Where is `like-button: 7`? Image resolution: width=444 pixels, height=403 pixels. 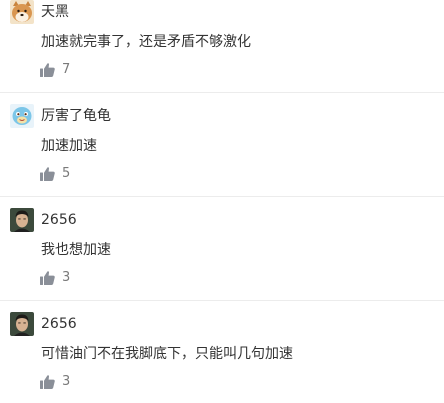
like-button: 7 is located at coordinates (55, 70).